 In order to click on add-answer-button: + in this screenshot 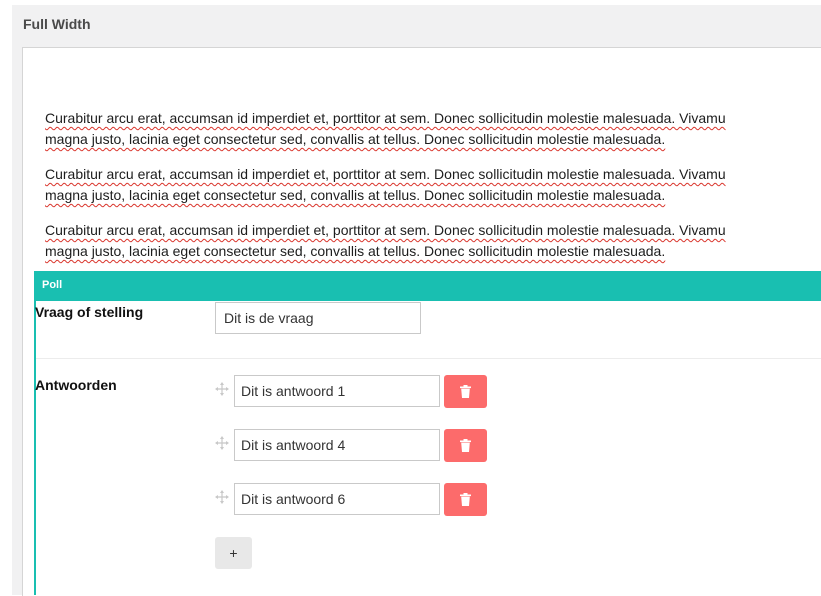, I will do `click(233, 553)`.